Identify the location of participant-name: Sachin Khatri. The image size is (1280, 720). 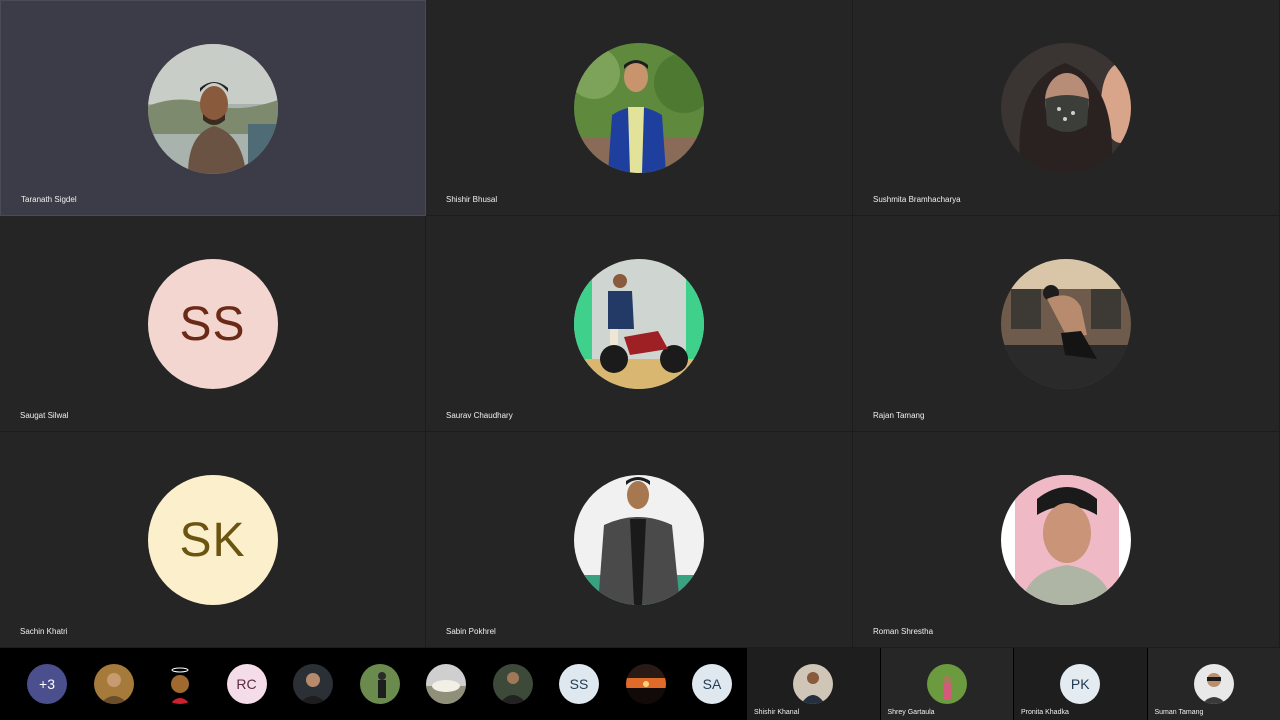
(44, 631).